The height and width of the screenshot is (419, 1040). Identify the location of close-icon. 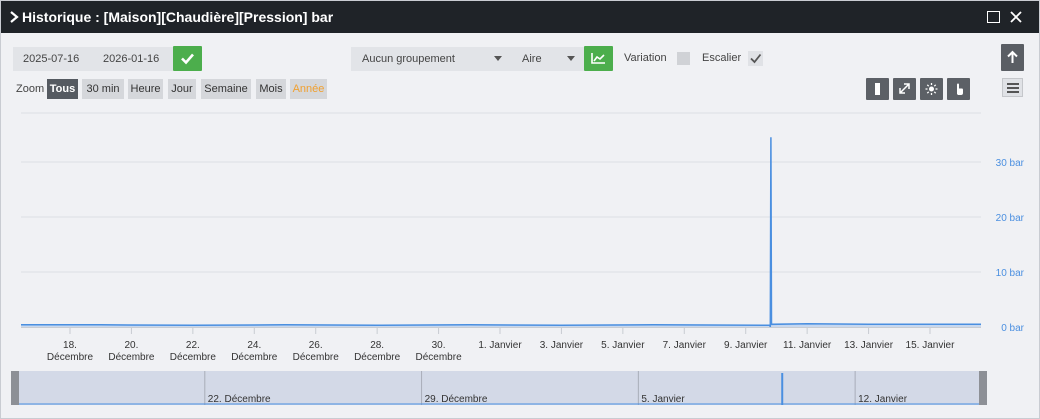
(1016, 17).